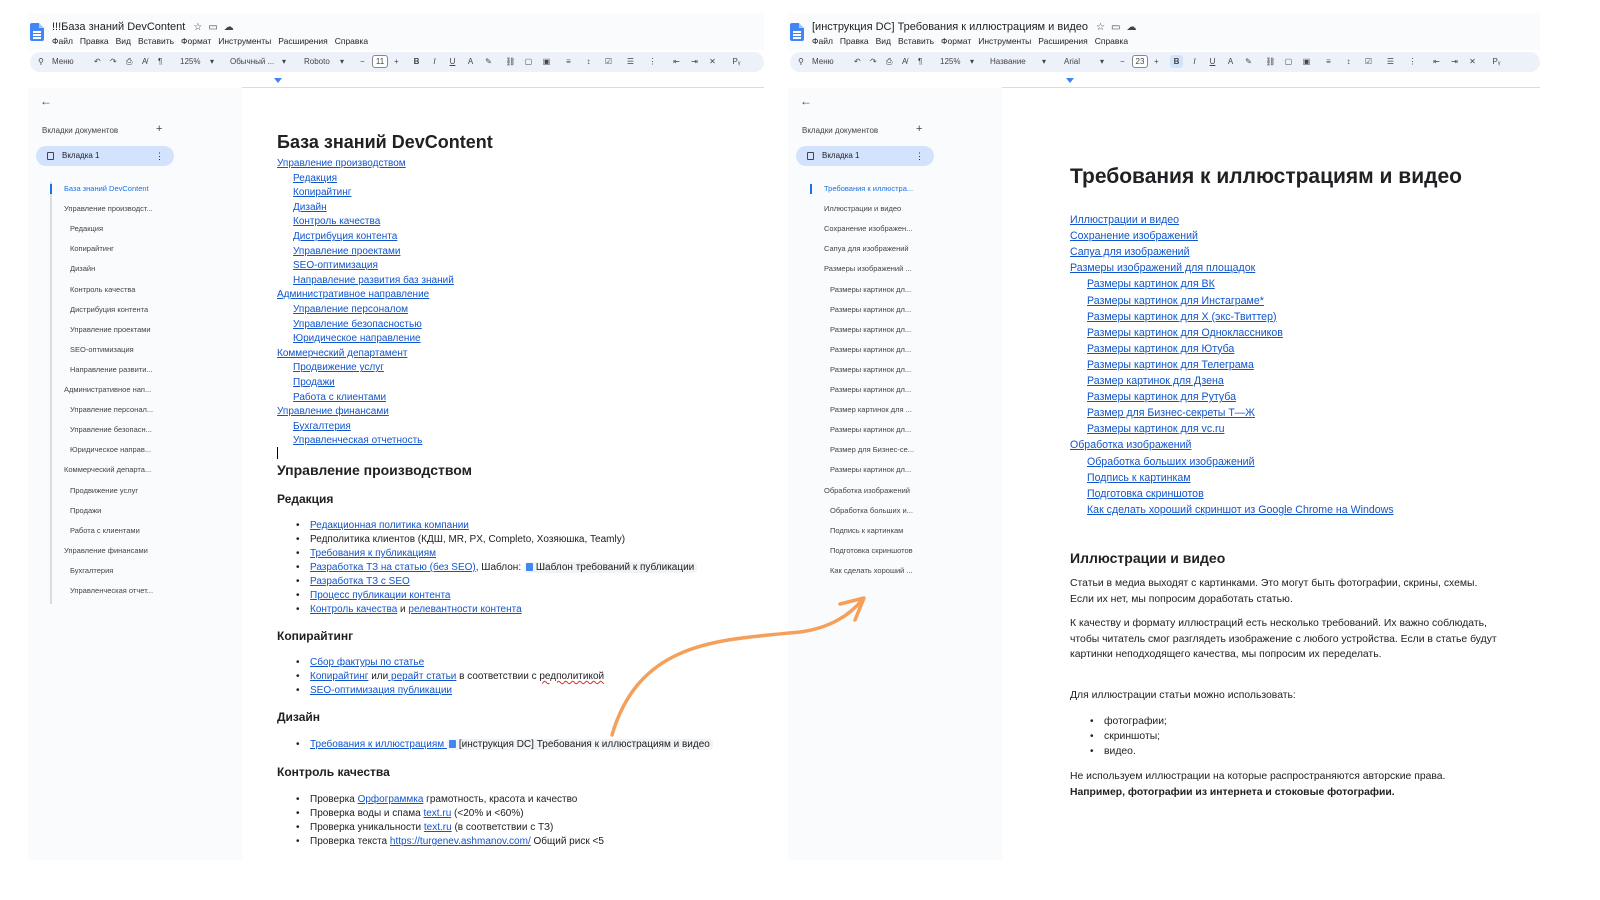 The image size is (1600, 900). What do you see at coordinates (345, 236) in the screenshot?
I see `toc-link: Дистрибуция контента` at bounding box center [345, 236].